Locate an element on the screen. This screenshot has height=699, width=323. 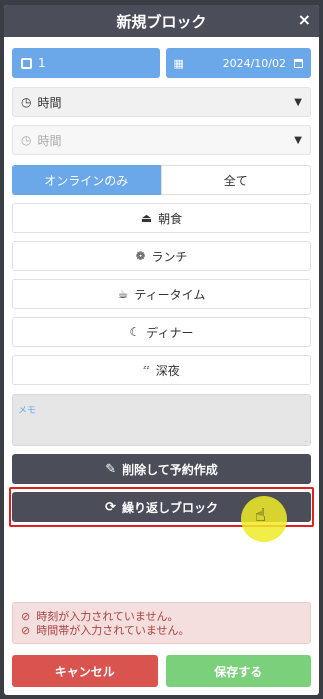
error-alert: ⊘ 時刻が入力されていません。 ⊘ 時間帯が入力されていません。 is located at coordinates (161, 623).